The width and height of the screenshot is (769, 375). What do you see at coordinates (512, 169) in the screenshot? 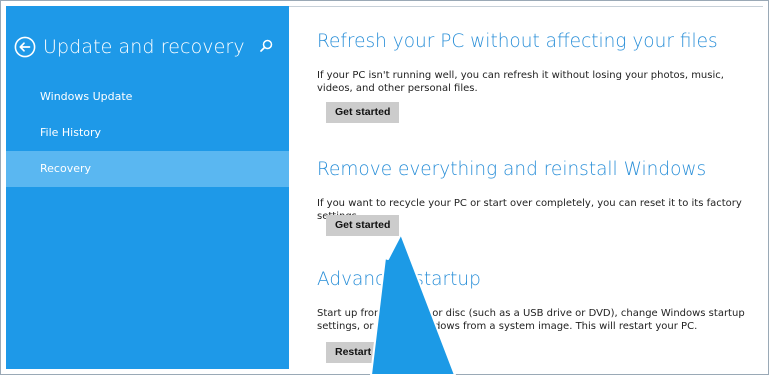
I see `remove-section-title: Remove everything and reinstall Windows` at bounding box center [512, 169].